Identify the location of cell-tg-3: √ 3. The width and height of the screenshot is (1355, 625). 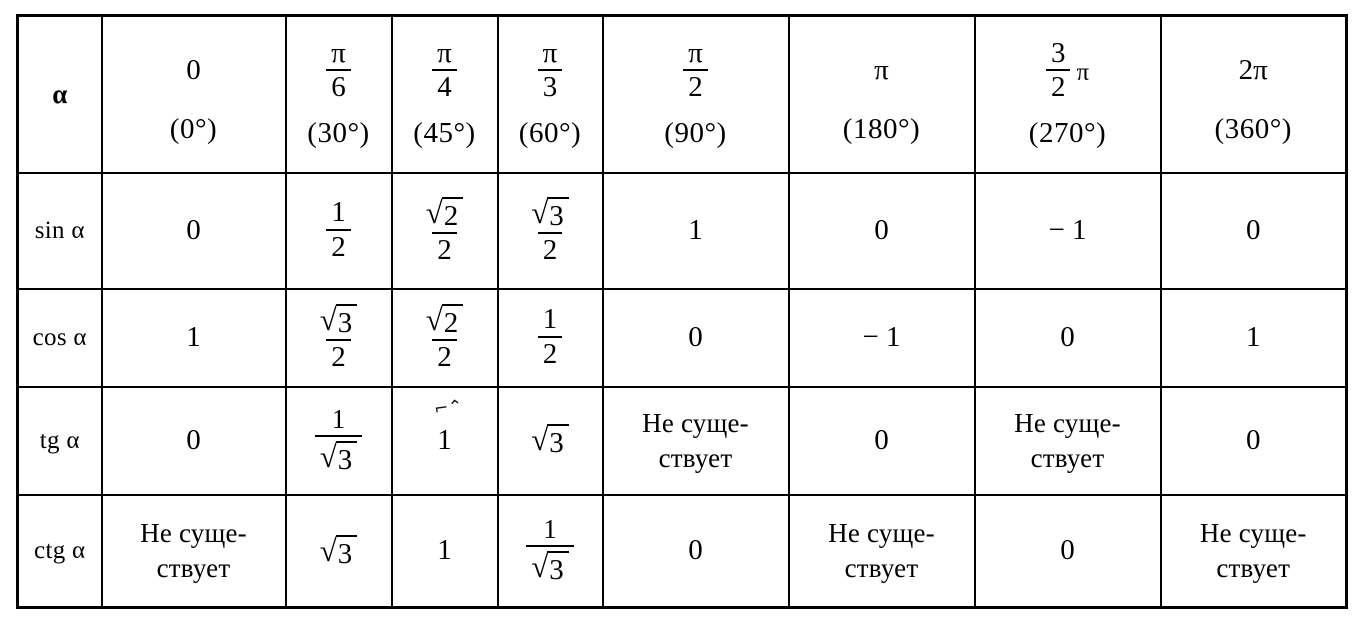
(550, 440).